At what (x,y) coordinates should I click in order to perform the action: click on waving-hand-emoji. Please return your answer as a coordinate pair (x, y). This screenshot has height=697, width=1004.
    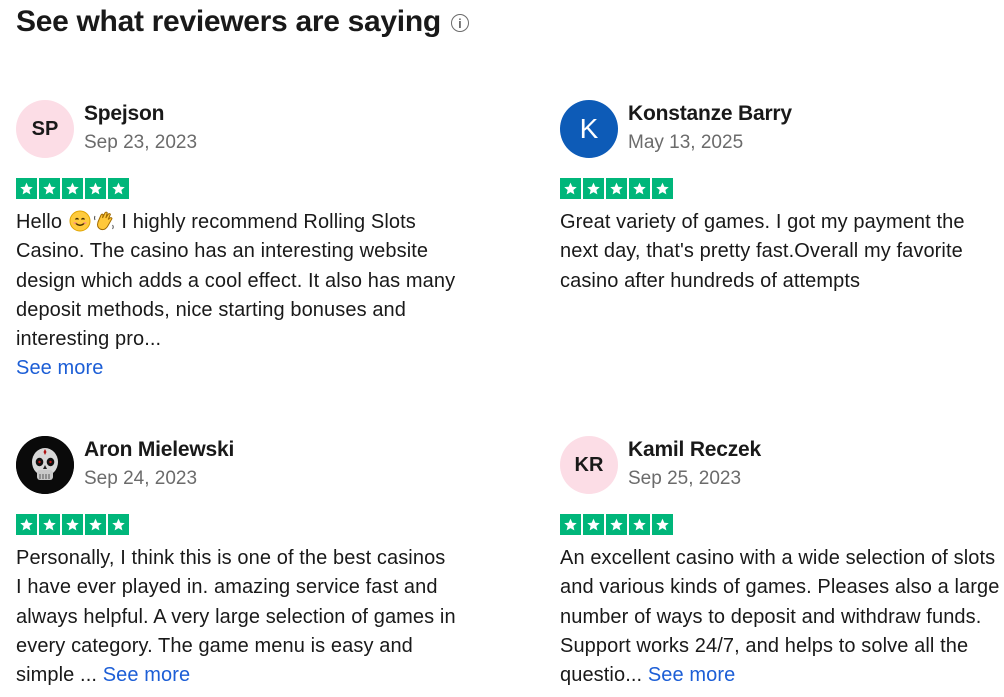
    Looking at the image, I should click on (103, 221).